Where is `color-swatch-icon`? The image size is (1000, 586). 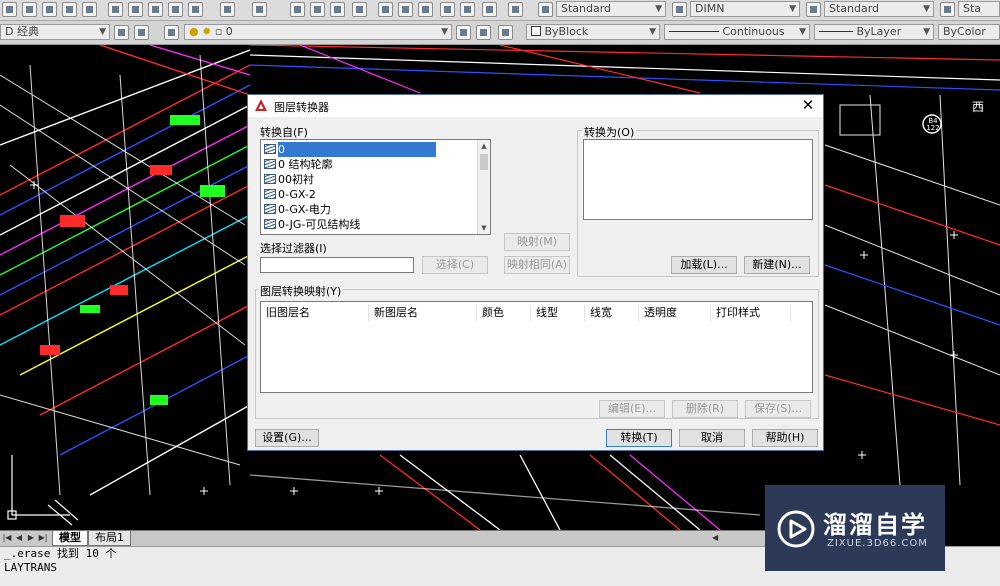
color-swatch-icon is located at coordinates (536, 31).